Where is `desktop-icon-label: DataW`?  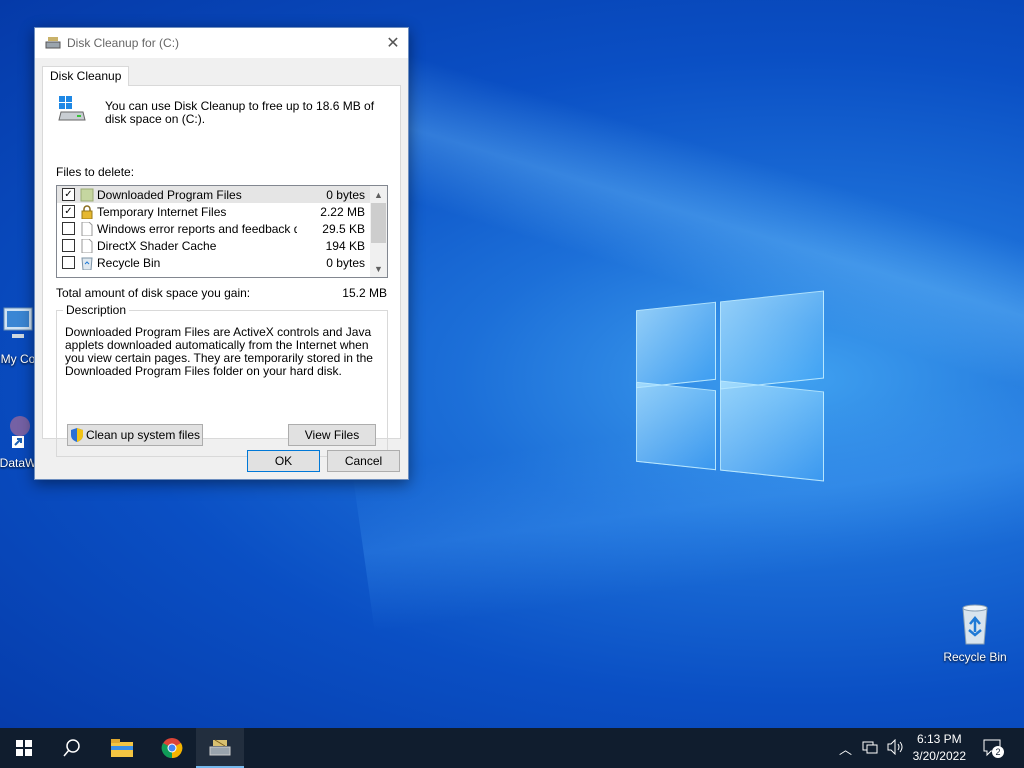 desktop-icon-label: DataW is located at coordinates (18, 463).